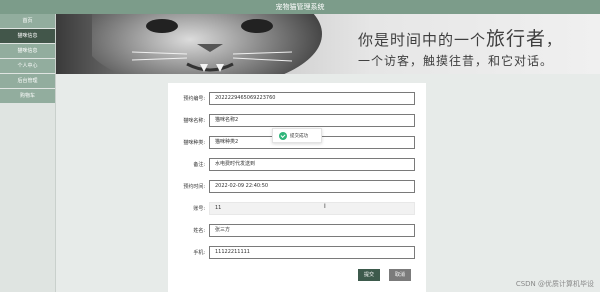 The image size is (600, 292). Describe the element at coordinates (422, 40) in the screenshot. I see `banner-slogan-1-pre: 你是时间中的一个` at that location.